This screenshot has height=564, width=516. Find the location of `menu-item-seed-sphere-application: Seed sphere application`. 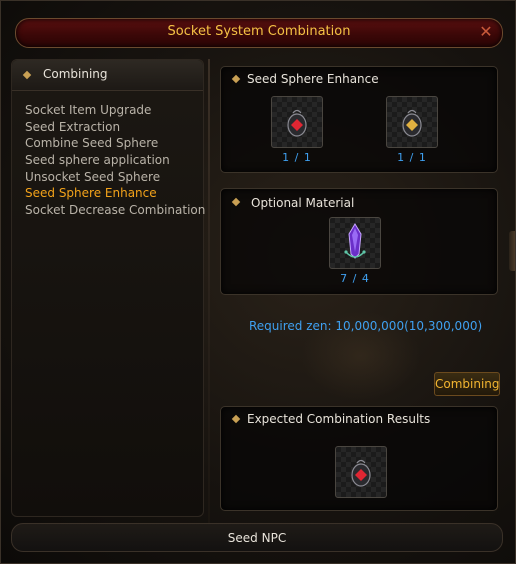

menu-item-seed-sphere-application: Seed sphere application is located at coordinates (115, 160).